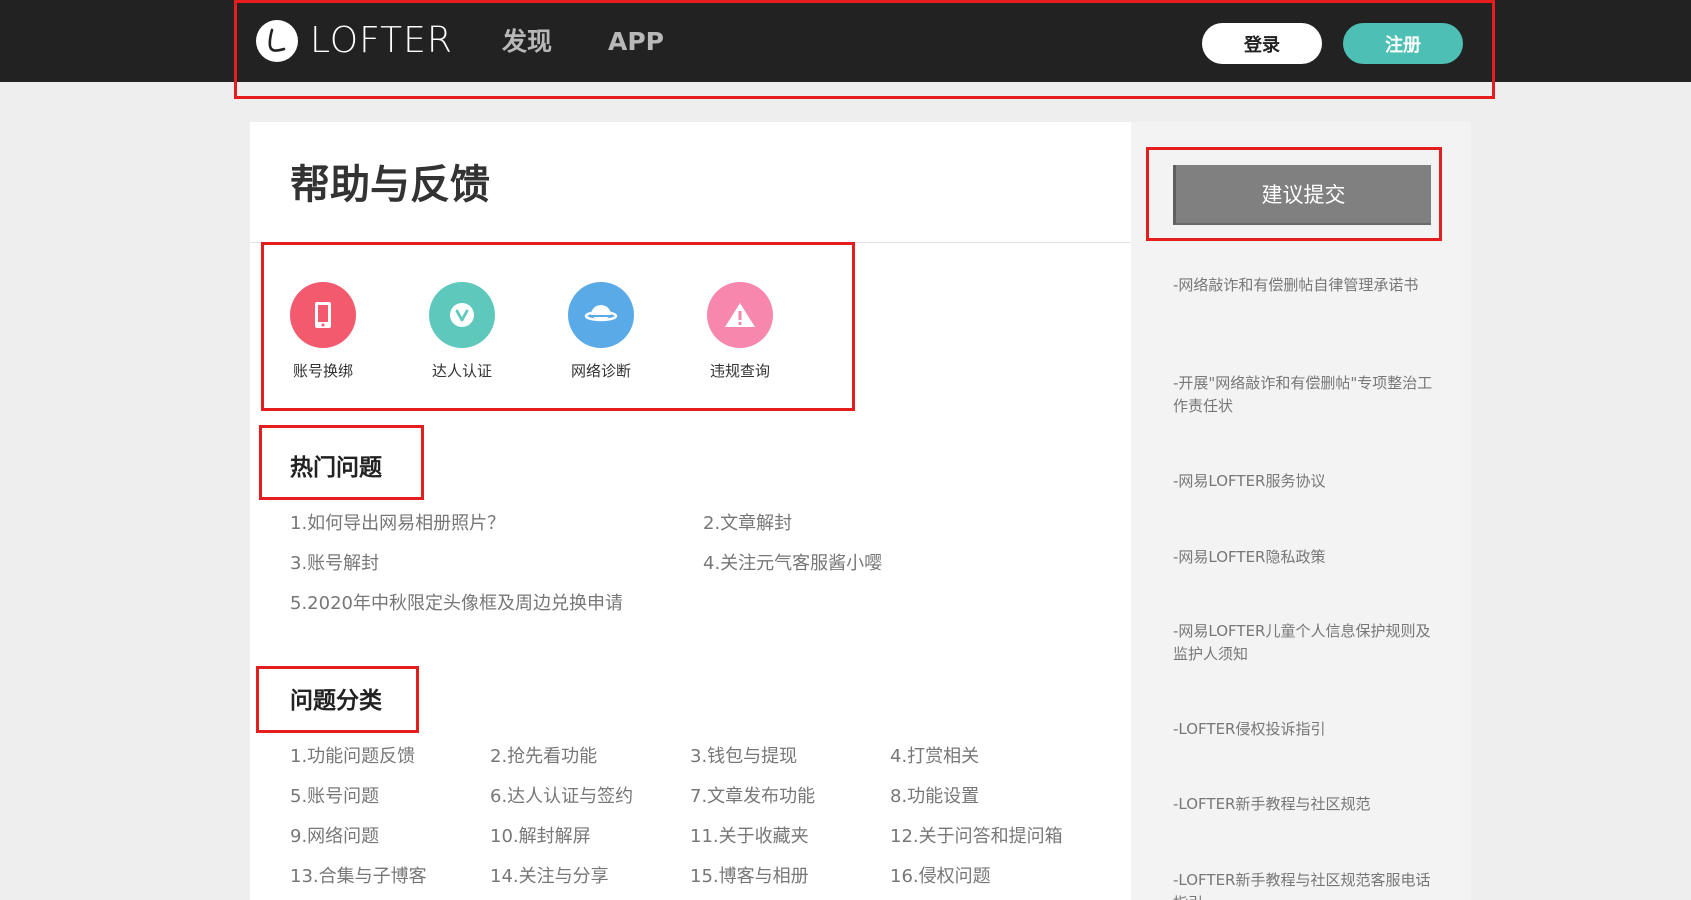 This screenshot has height=900, width=1691. I want to click on hot-question-link: 5.2020年中秋限定头像框及周边兑换申请, so click(456, 604).